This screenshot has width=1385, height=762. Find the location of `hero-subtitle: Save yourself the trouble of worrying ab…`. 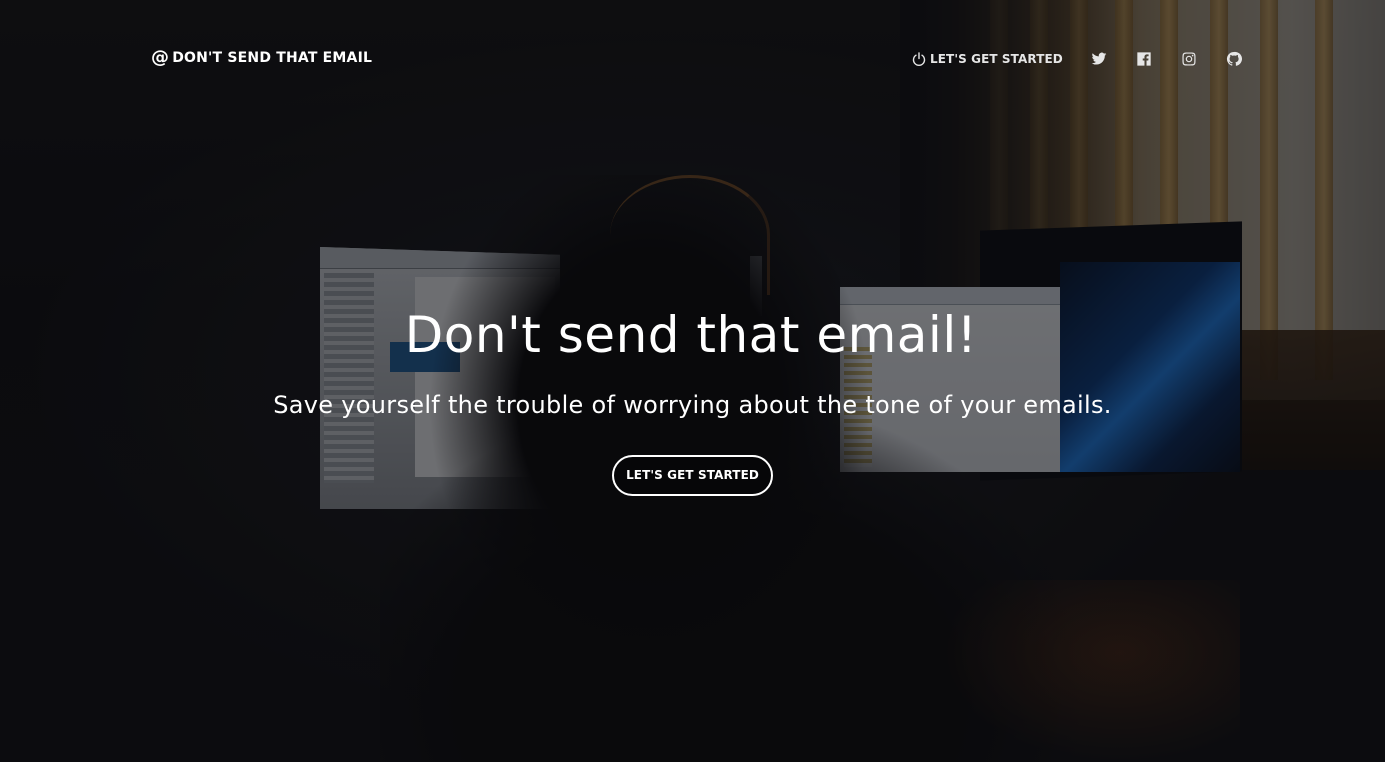

hero-subtitle: Save yourself the trouble of worrying ab… is located at coordinates (692, 405).